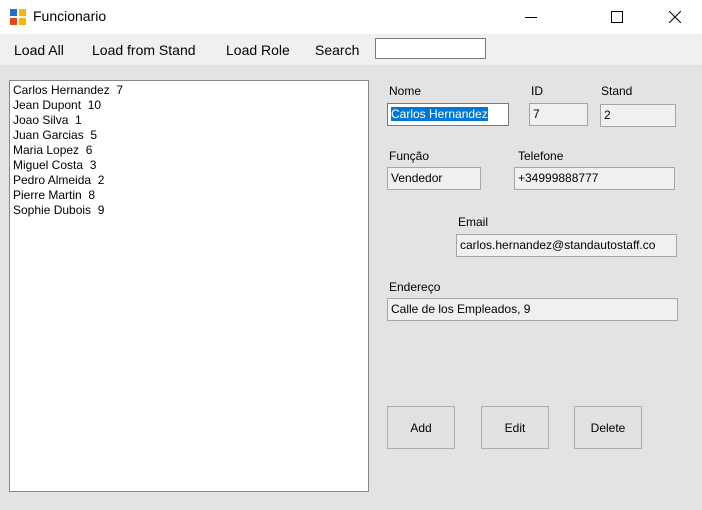 The image size is (702, 510). What do you see at coordinates (537, 91) in the screenshot?
I see `id-label: ID` at bounding box center [537, 91].